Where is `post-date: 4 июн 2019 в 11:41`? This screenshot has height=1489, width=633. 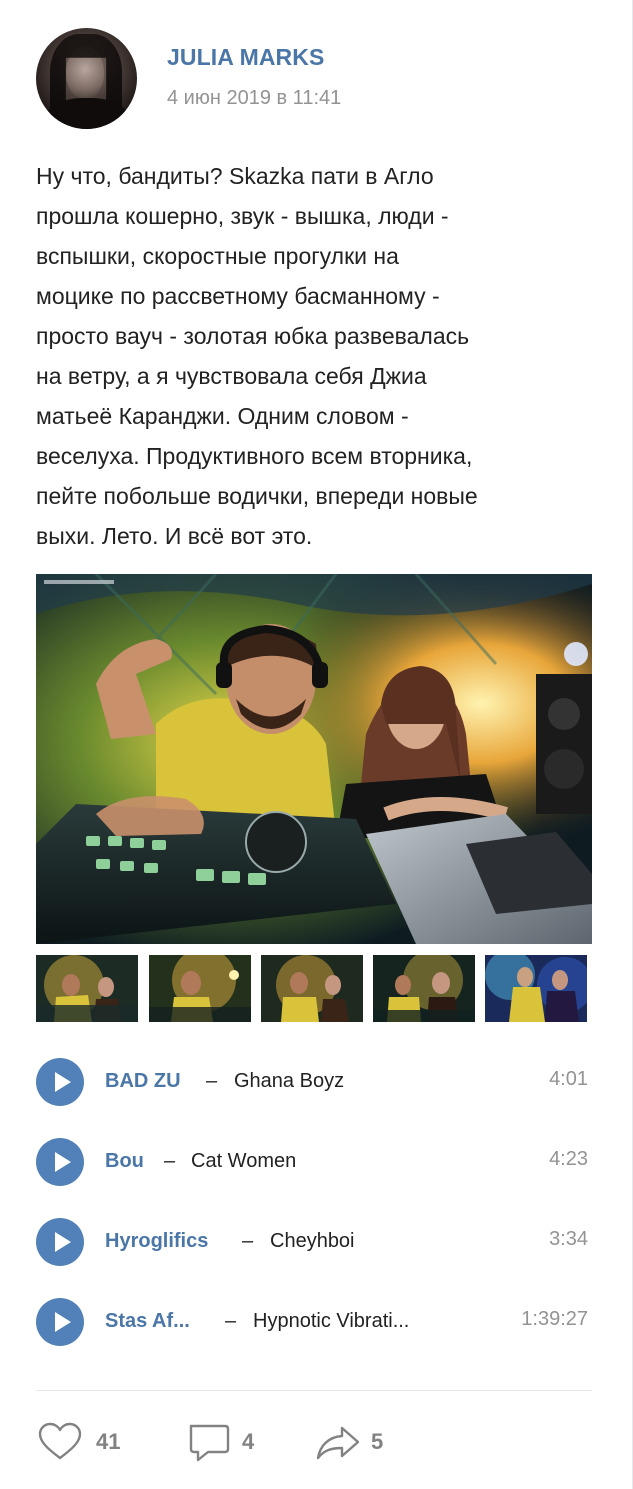
post-date: 4 июн 2019 в 11:41 is located at coordinates (254, 98).